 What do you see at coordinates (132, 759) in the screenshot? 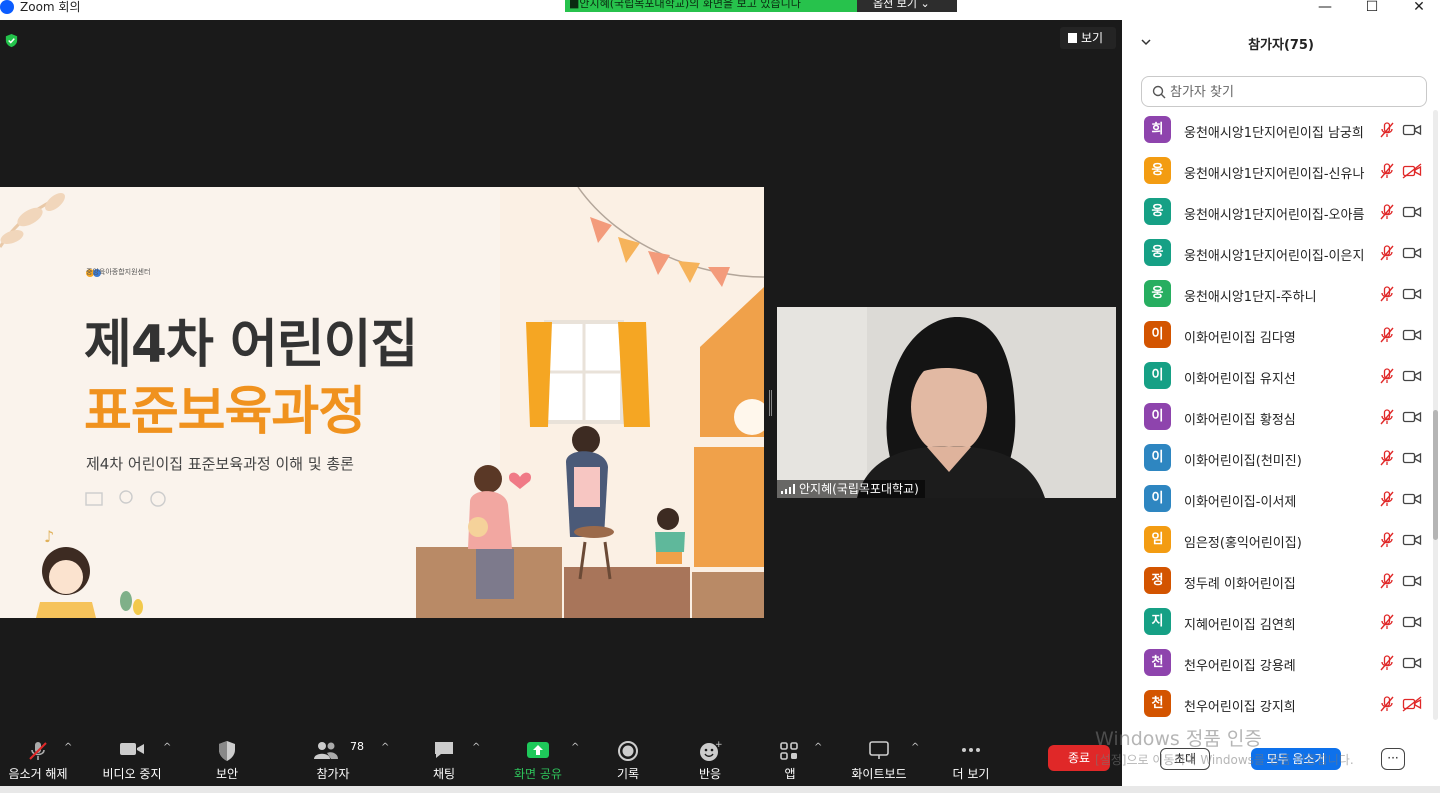
I see `stop-video-button: 비디오 중지` at bounding box center [132, 759].